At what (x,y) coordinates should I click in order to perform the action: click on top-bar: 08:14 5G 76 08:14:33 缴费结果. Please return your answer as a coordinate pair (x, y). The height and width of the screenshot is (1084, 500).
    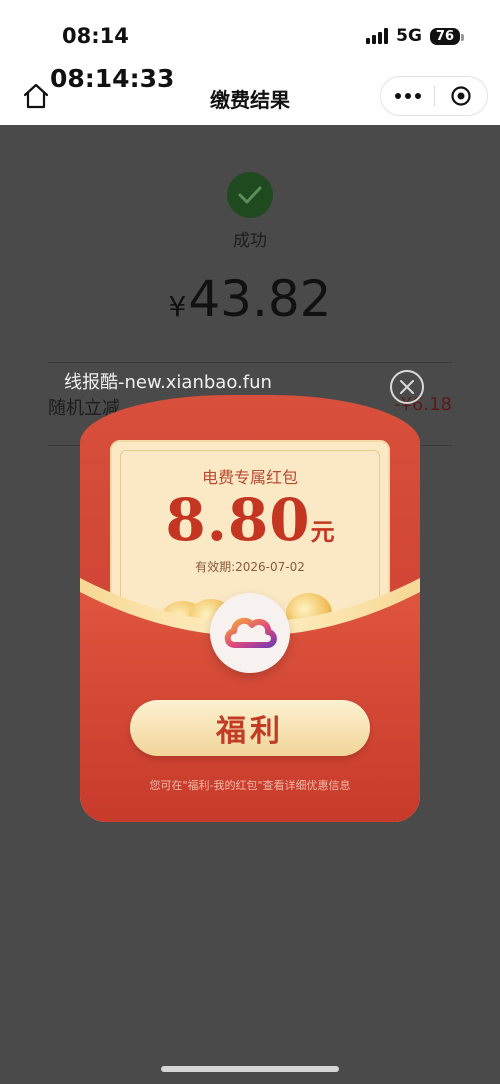
    Looking at the image, I should click on (250, 62).